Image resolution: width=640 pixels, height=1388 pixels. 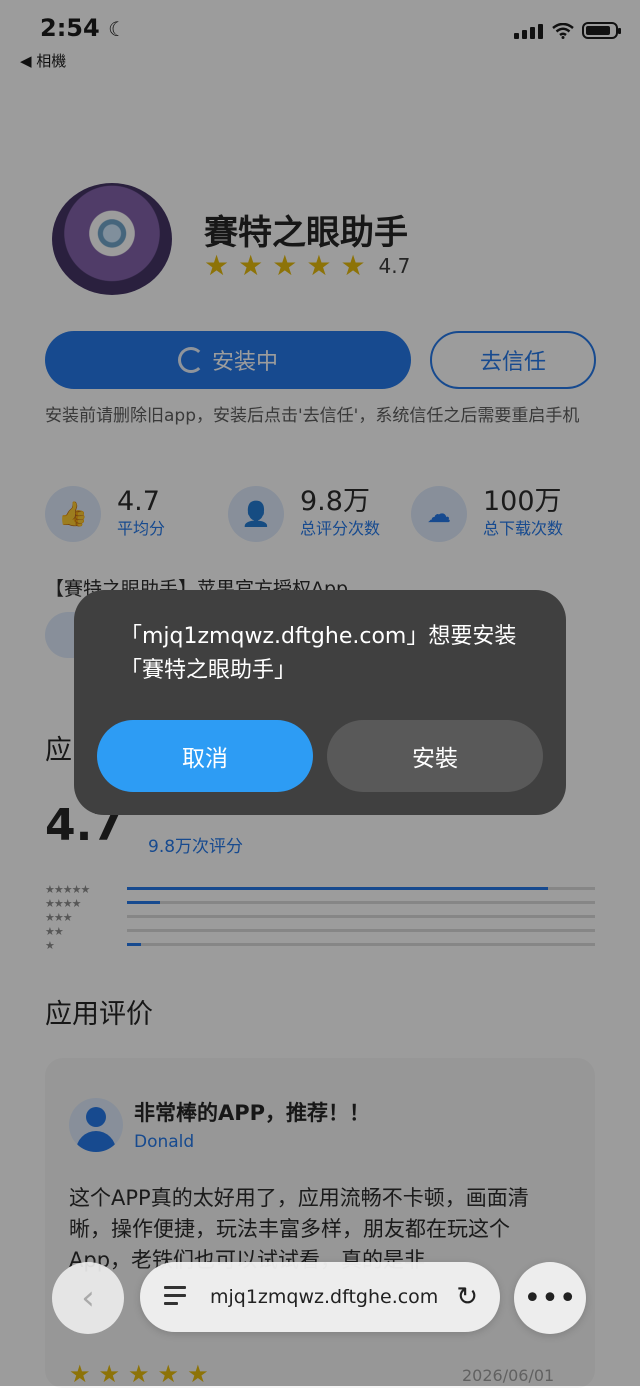 I want to click on reload-icon: ↻, so click(x=467, y=1297).